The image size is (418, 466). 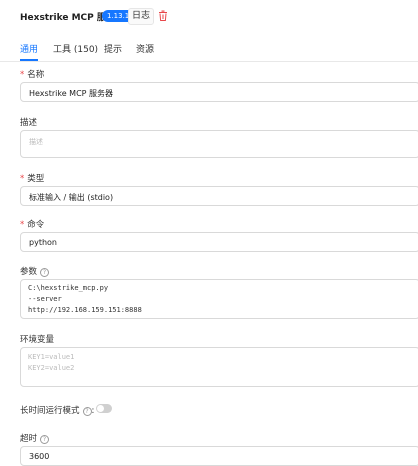 What do you see at coordinates (32, 179) in the screenshot?
I see `type-label: * 类型` at bounding box center [32, 179].